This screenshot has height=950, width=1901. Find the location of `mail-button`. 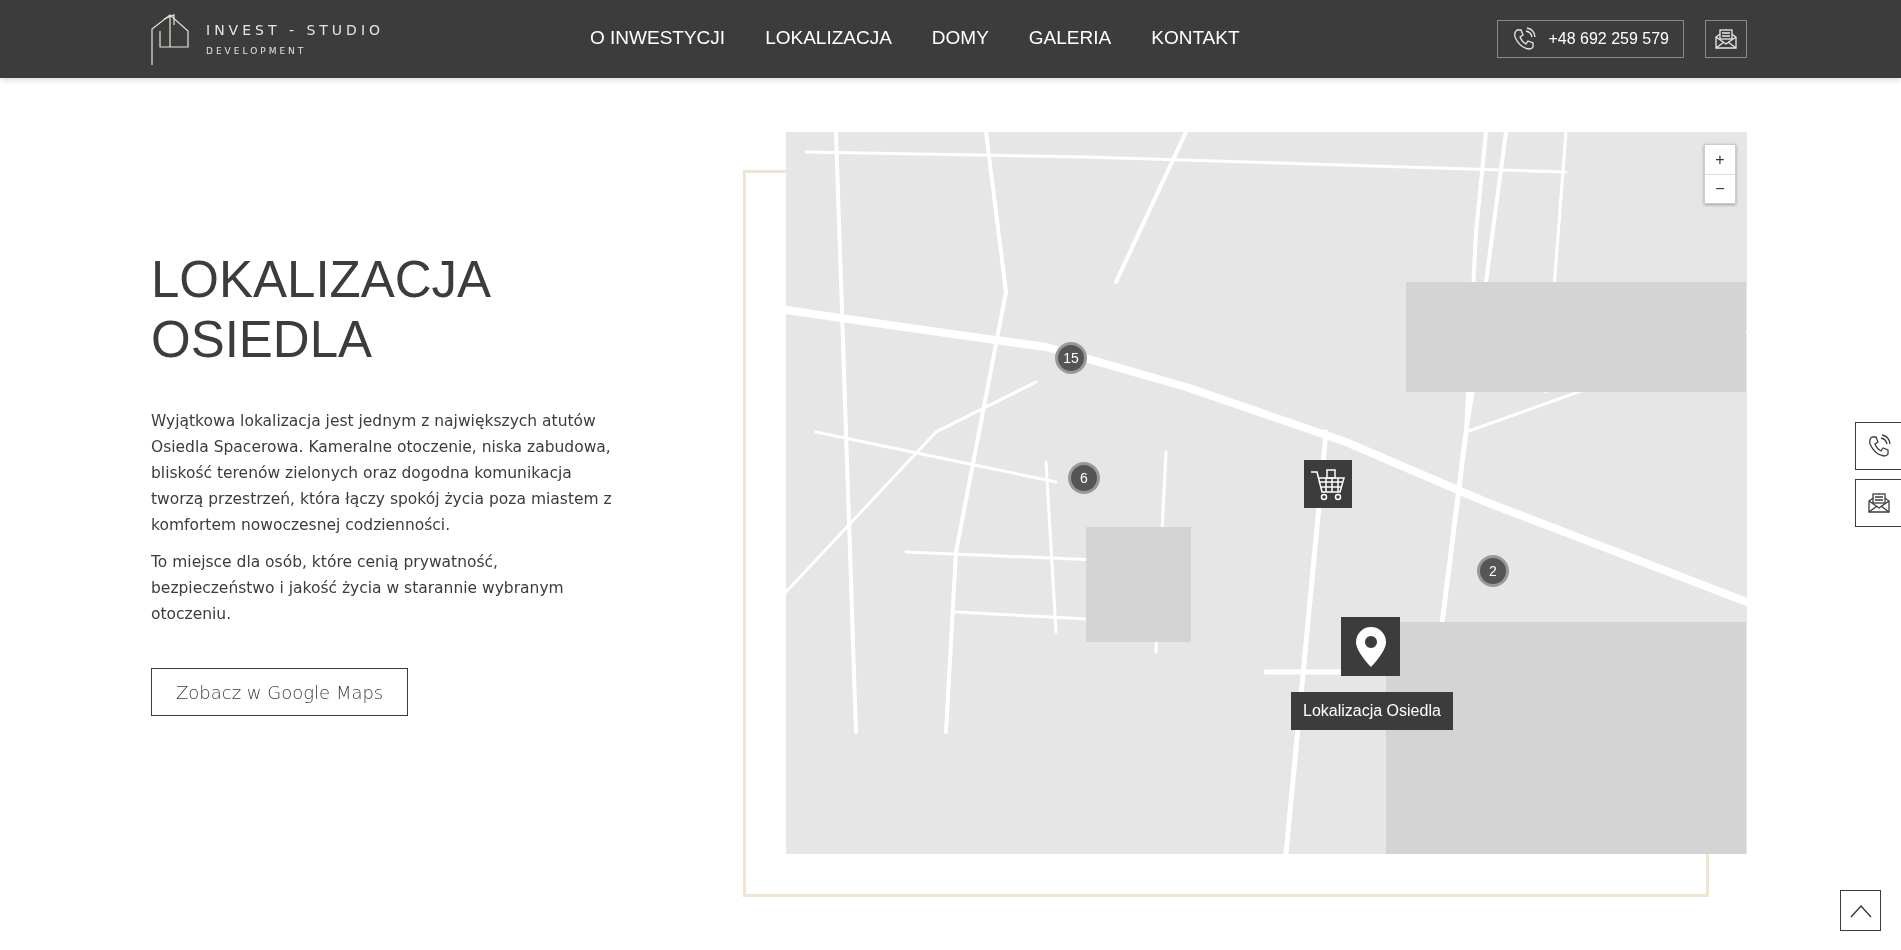

mail-button is located at coordinates (1726, 39).